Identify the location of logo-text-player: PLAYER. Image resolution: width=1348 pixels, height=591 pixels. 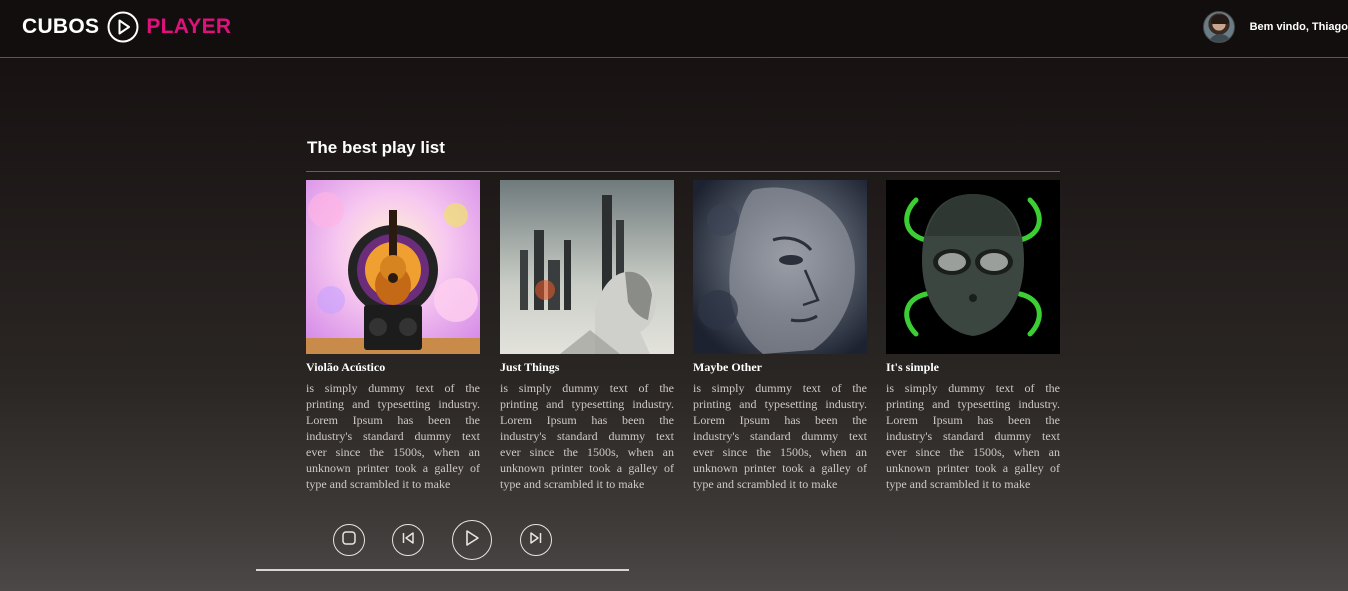
(189, 26).